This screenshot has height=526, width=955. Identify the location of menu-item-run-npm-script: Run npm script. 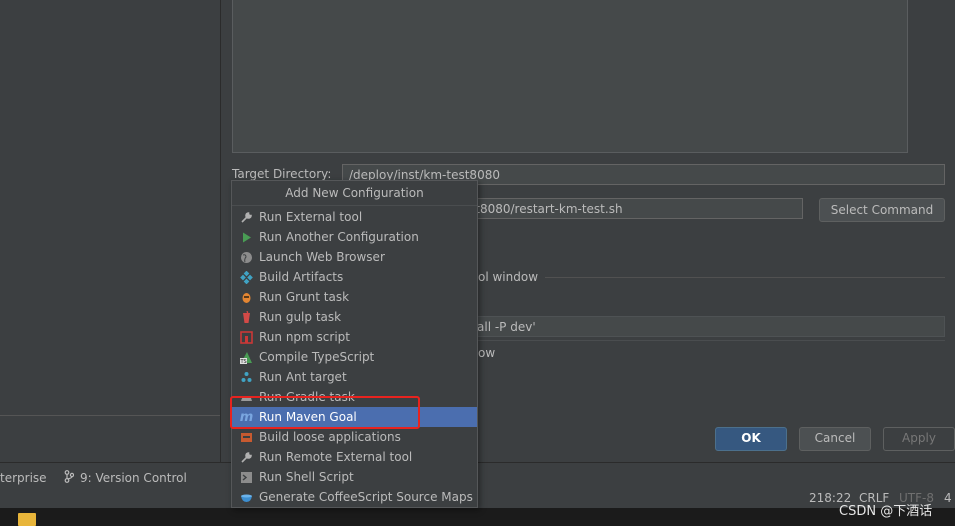
(354, 337).